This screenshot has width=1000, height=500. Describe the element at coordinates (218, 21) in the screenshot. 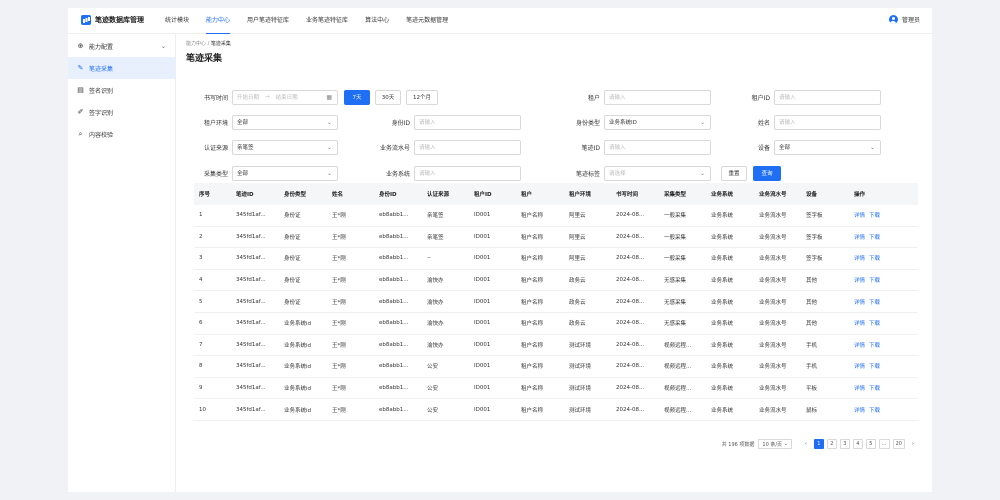

I see `nav-item-capability-center: 能力中心` at that location.